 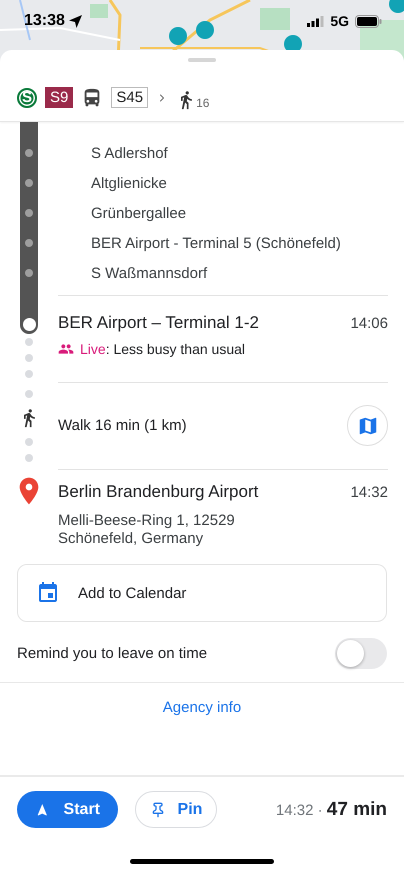 I want to click on battery-icon, so click(x=368, y=21).